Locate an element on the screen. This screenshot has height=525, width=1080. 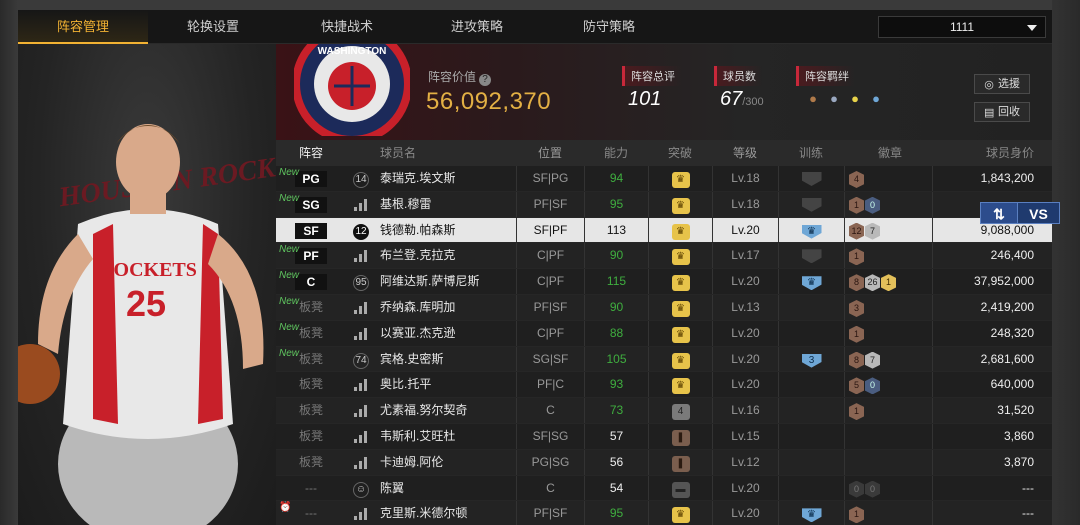
player-name: 阿维达斯.萨博尼斯 is located at coordinates (446, 281).